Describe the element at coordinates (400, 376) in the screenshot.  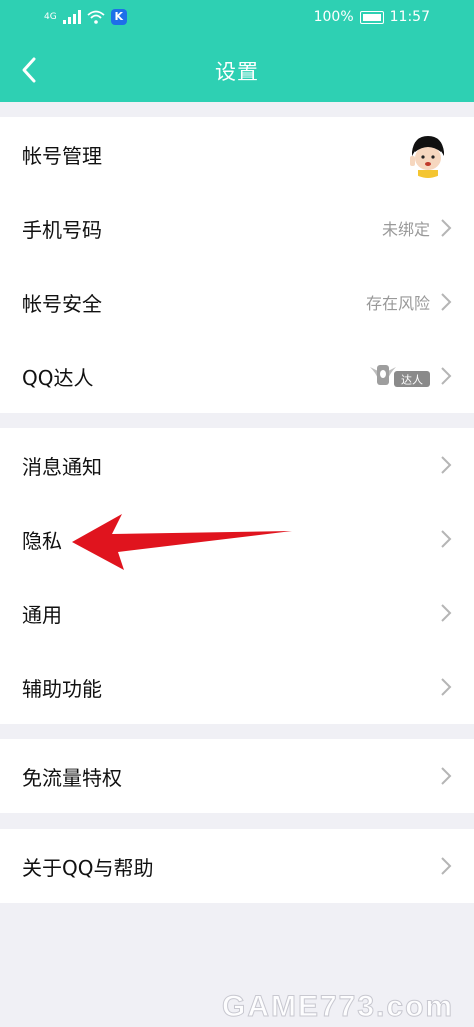
I see `daren-badge: 达人` at that location.